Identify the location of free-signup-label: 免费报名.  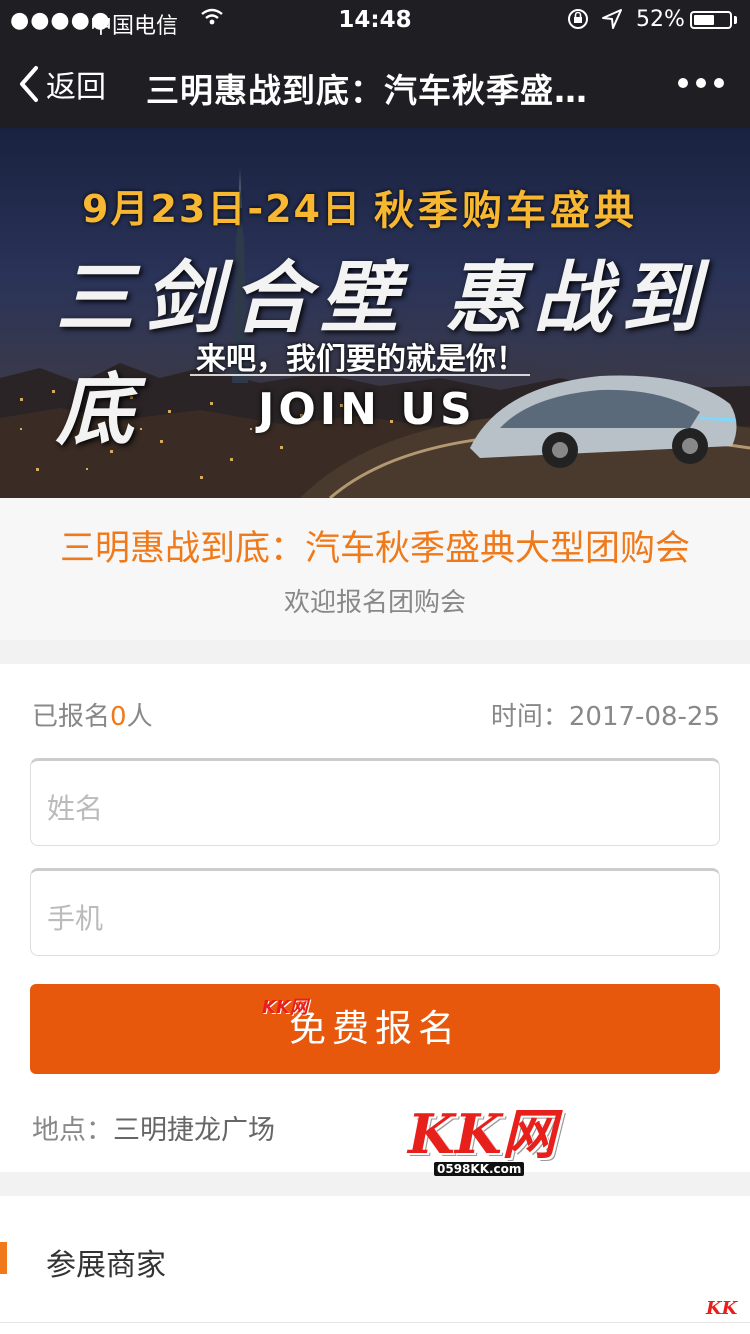
(375, 1028).